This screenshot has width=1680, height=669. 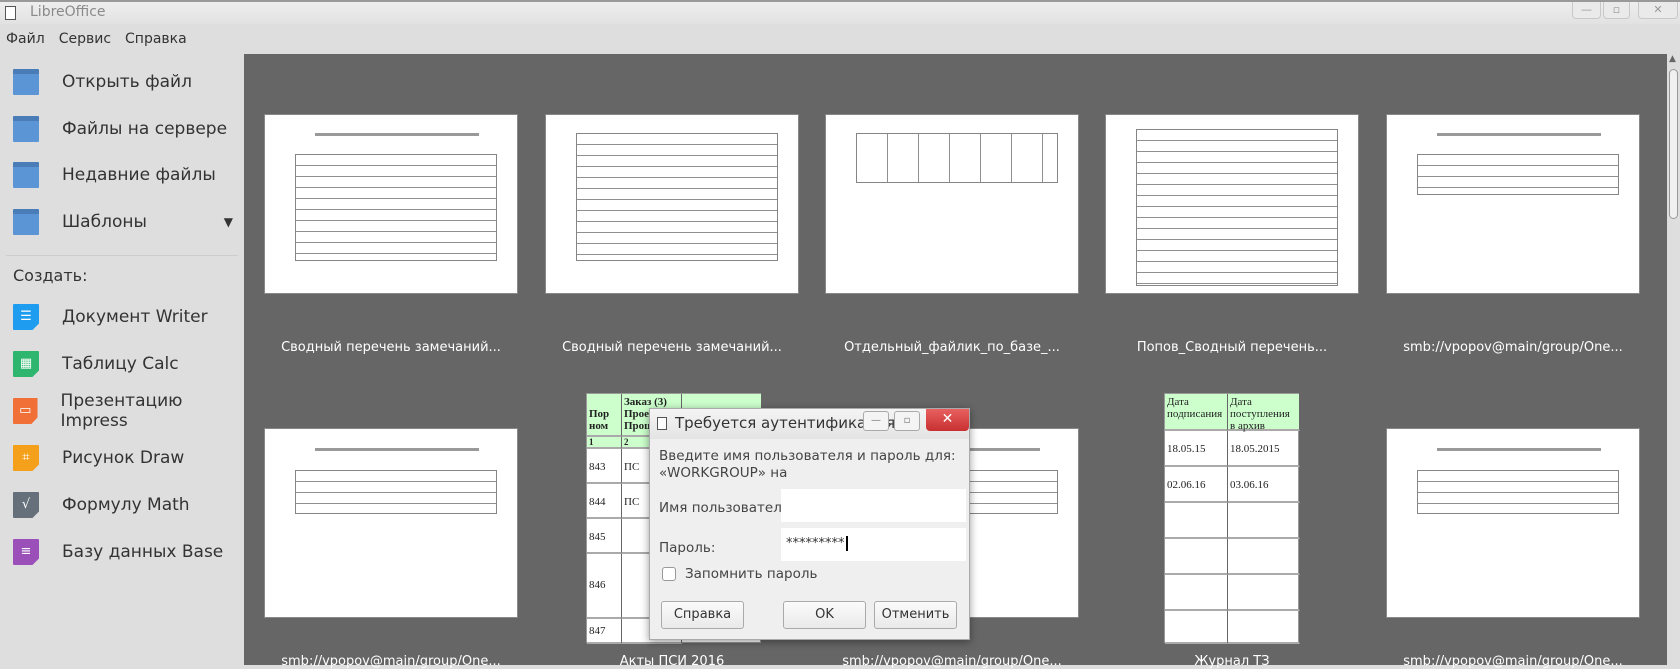 I want to click on menu-help: Справка, so click(x=156, y=39).